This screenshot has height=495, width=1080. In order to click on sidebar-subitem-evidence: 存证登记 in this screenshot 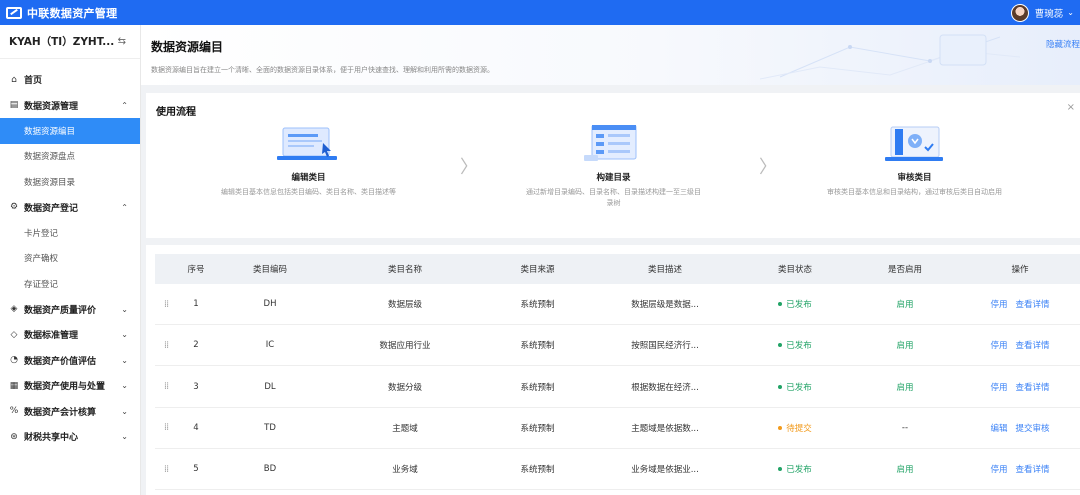, I will do `click(70, 284)`.